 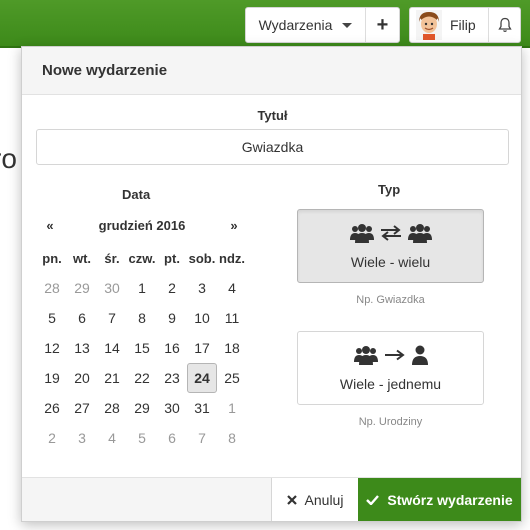 I want to click on chevron-down-icon, so click(x=347, y=25).